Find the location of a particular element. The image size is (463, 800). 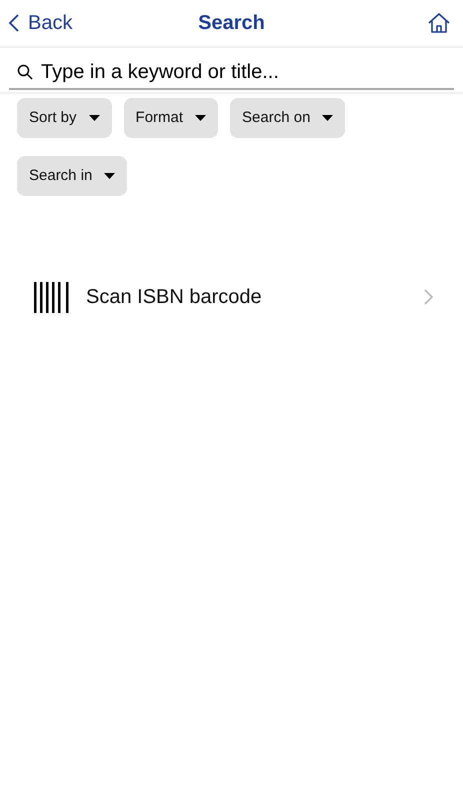

chevron-right-icon is located at coordinates (428, 297).